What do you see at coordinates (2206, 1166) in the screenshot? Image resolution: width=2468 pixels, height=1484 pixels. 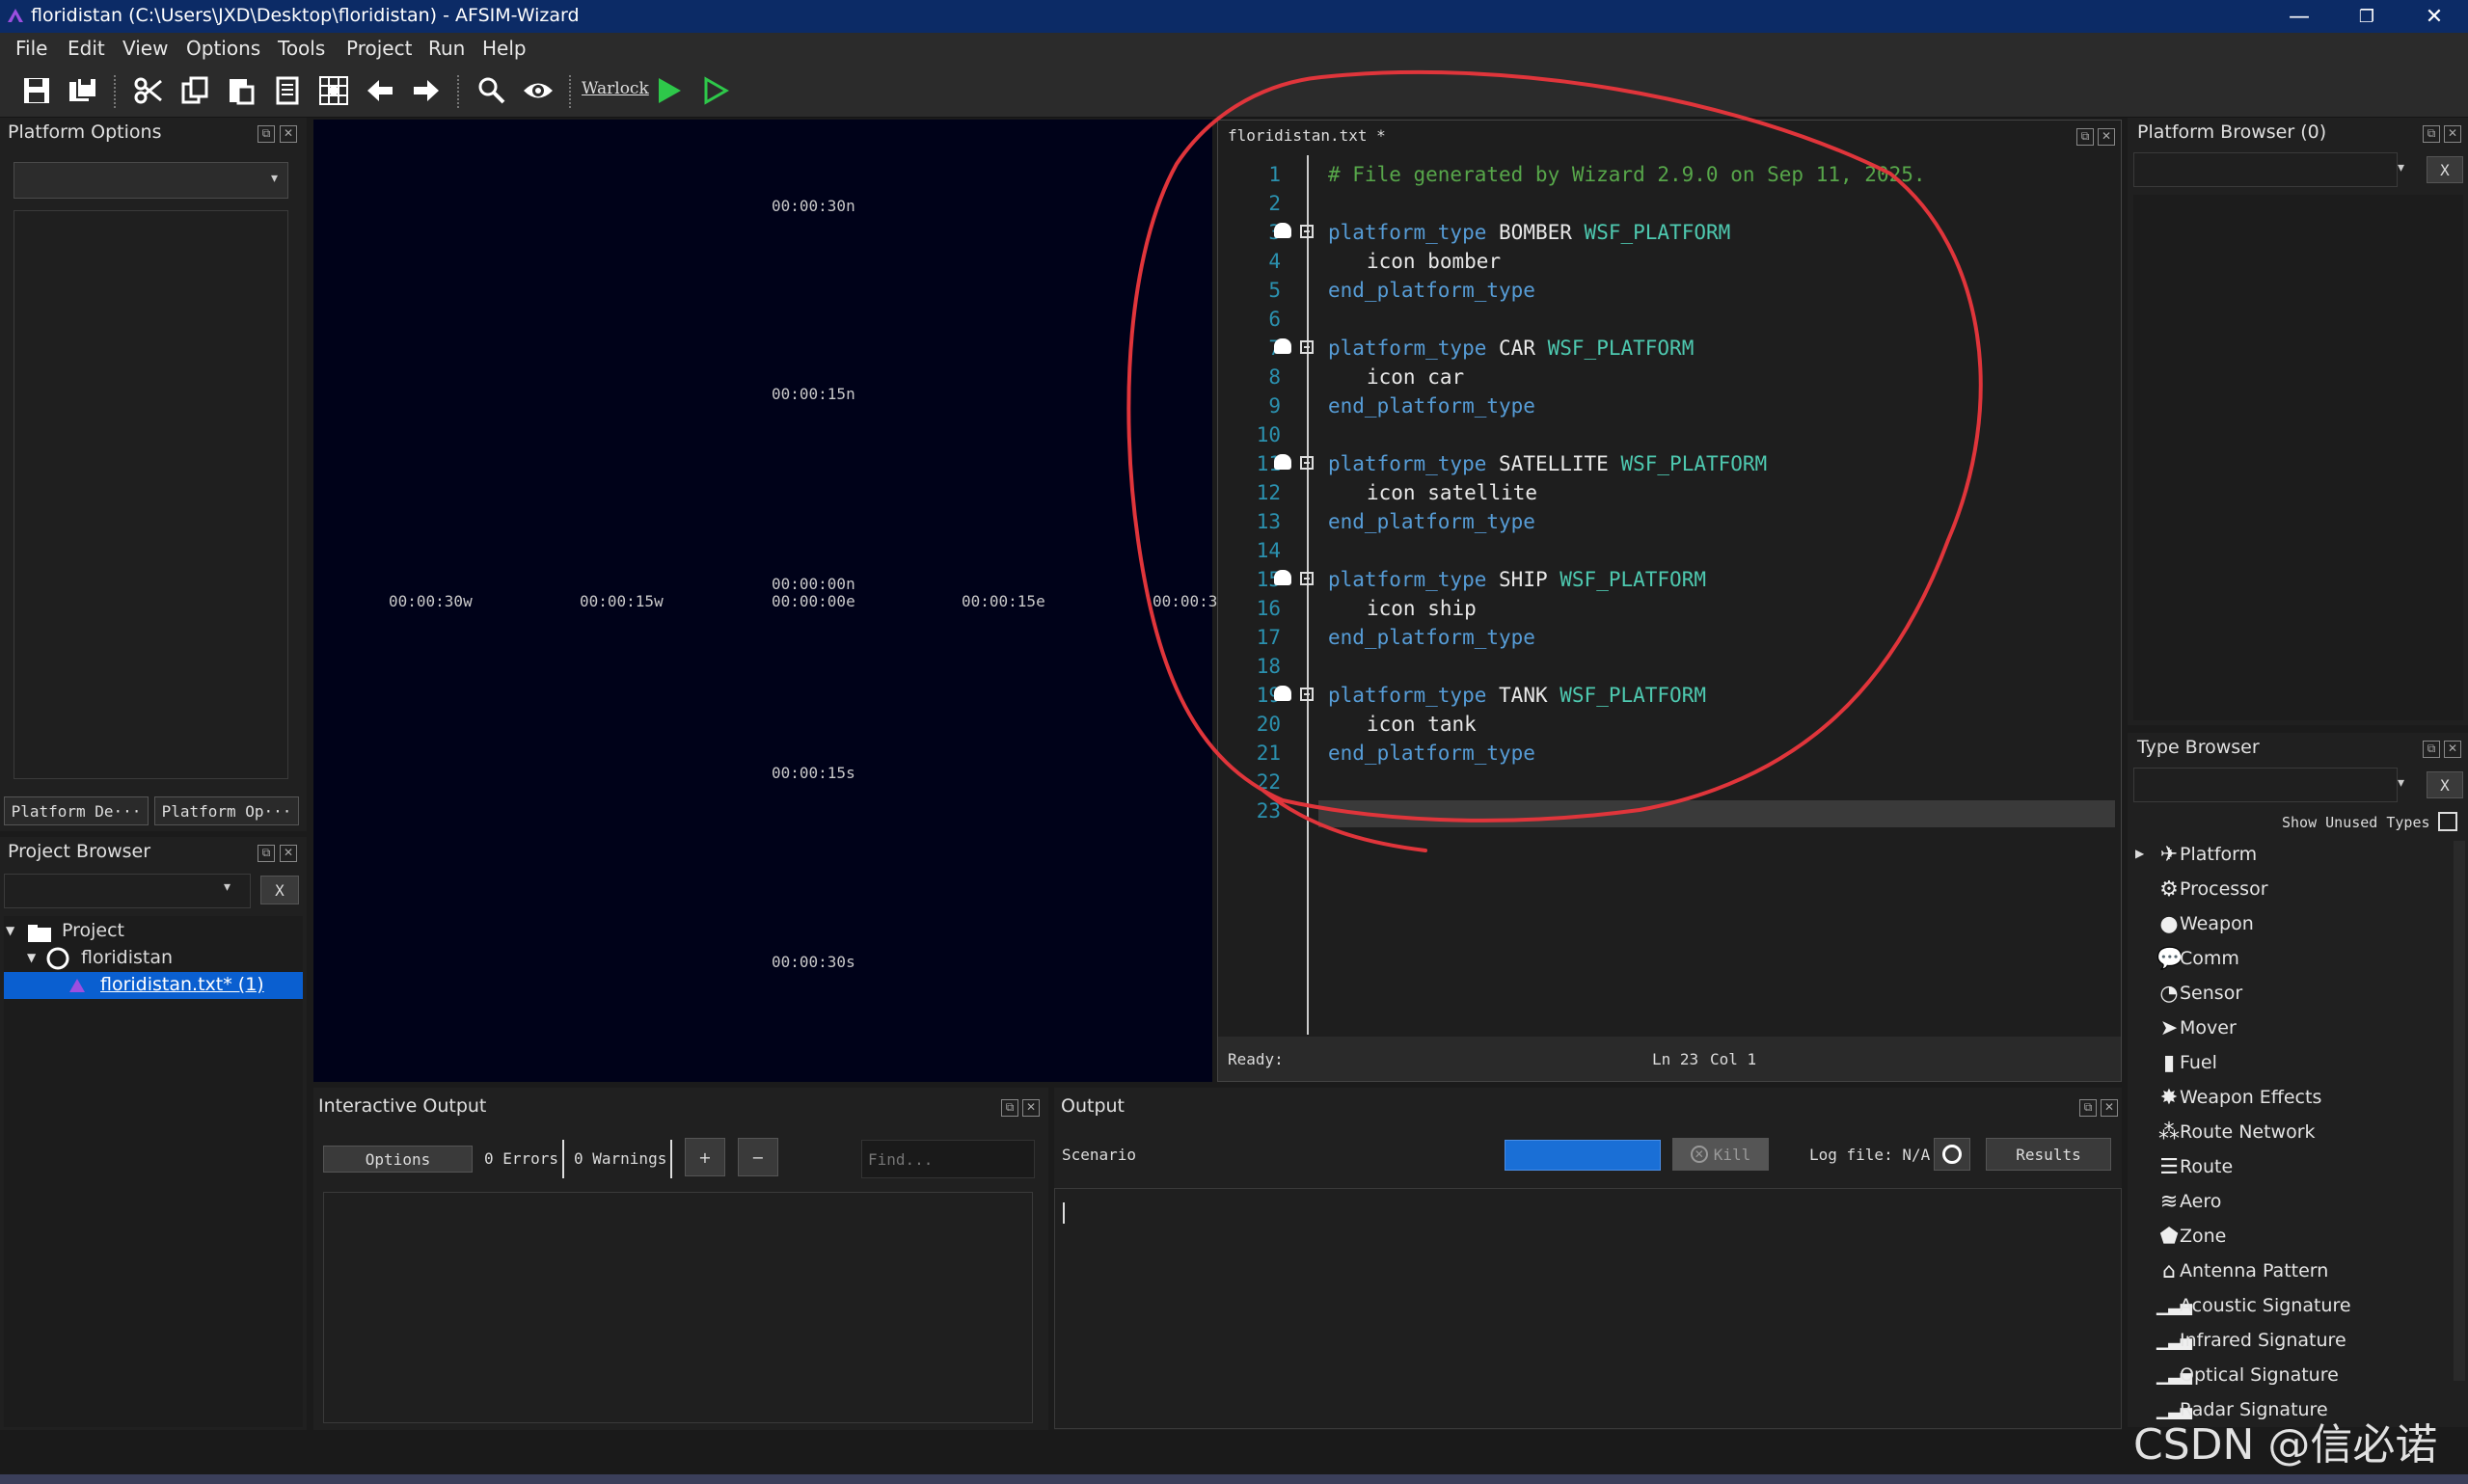 I see `type-item-route: Route` at bounding box center [2206, 1166].